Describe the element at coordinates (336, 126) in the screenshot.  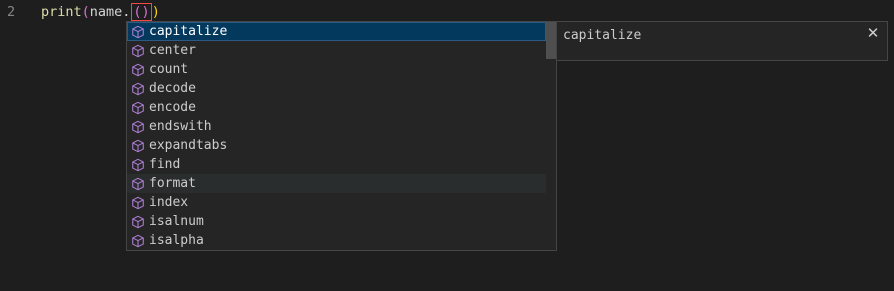
I see `suggest-item: endswith` at that location.